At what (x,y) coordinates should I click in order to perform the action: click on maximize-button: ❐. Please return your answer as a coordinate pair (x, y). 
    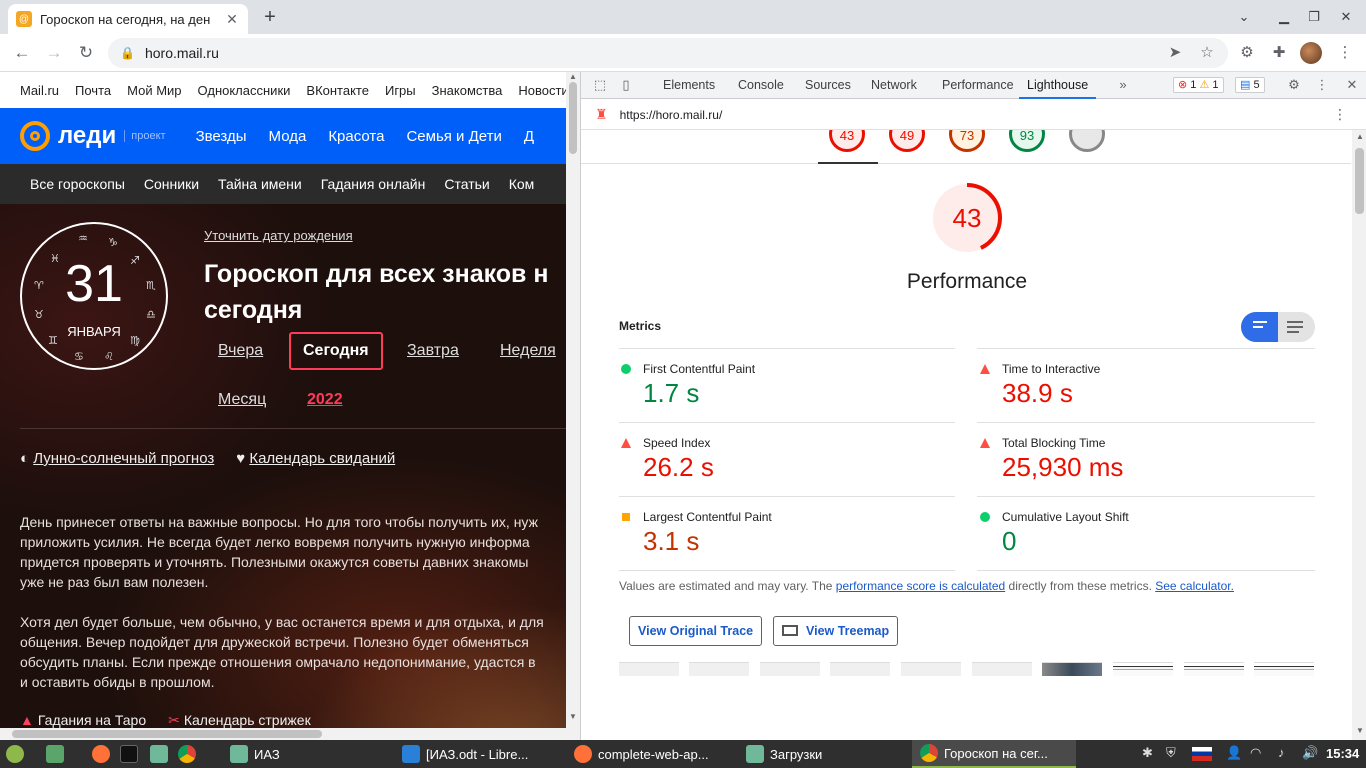
    Looking at the image, I should click on (1314, 17).